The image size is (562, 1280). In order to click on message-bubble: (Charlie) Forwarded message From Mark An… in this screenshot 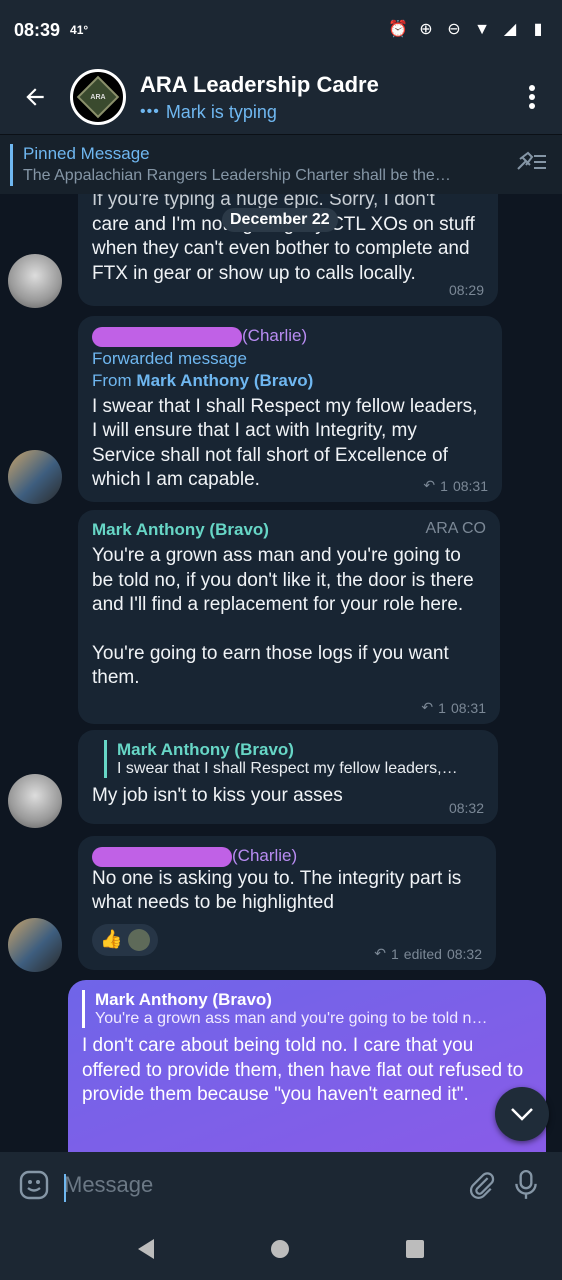, I will do `click(290, 409)`.